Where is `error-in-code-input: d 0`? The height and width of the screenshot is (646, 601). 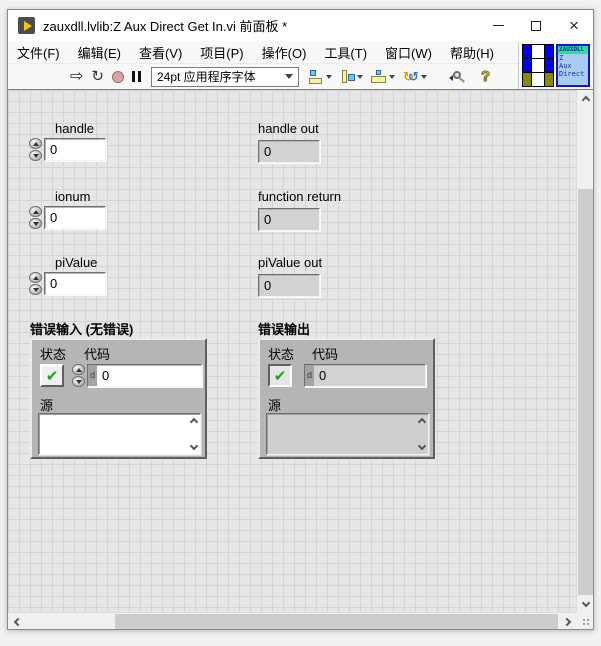 error-in-code-input: d 0 is located at coordinates (144, 375).